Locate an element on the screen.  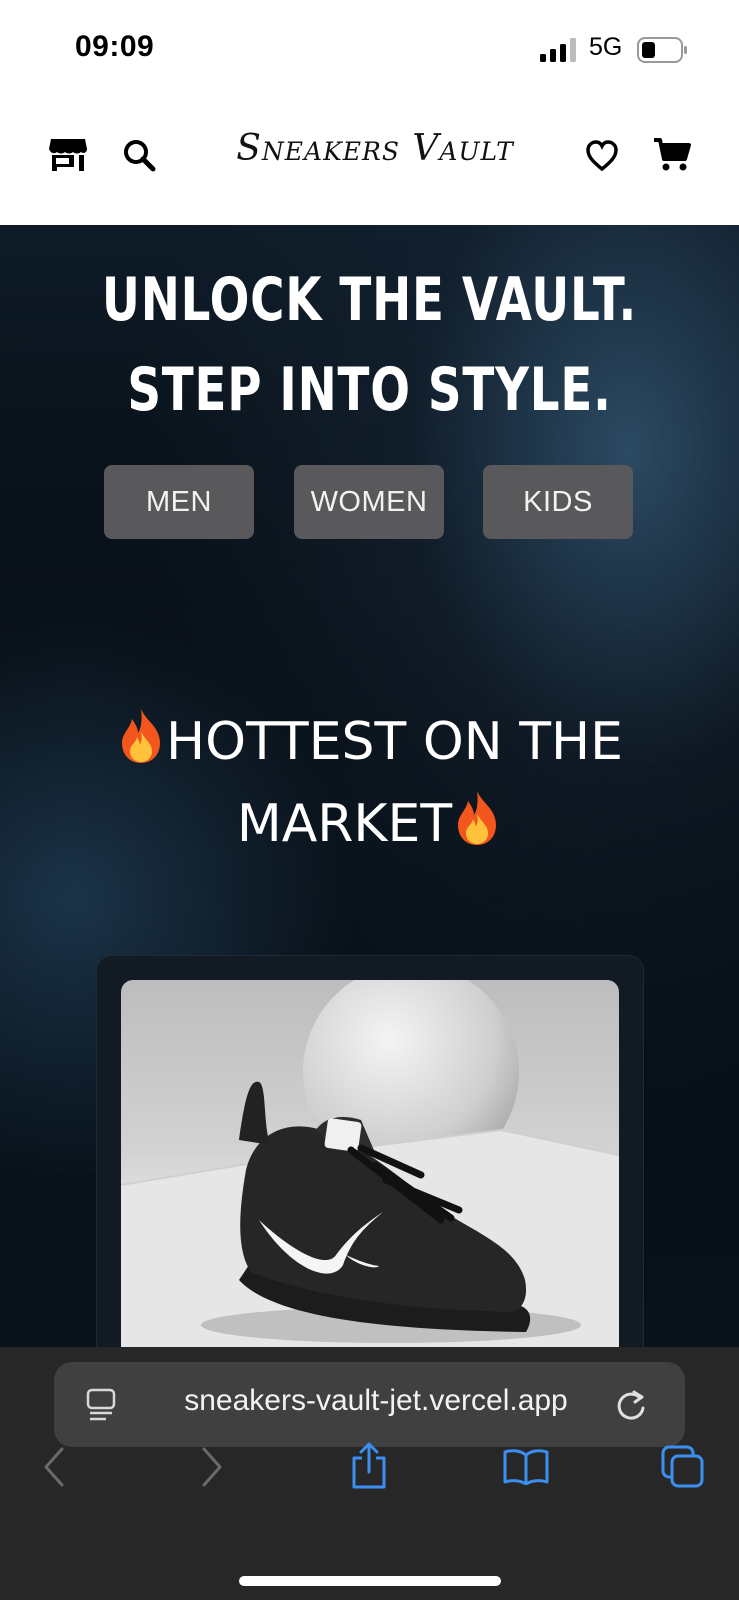
home-indicator is located at coordinates (370, 1581).